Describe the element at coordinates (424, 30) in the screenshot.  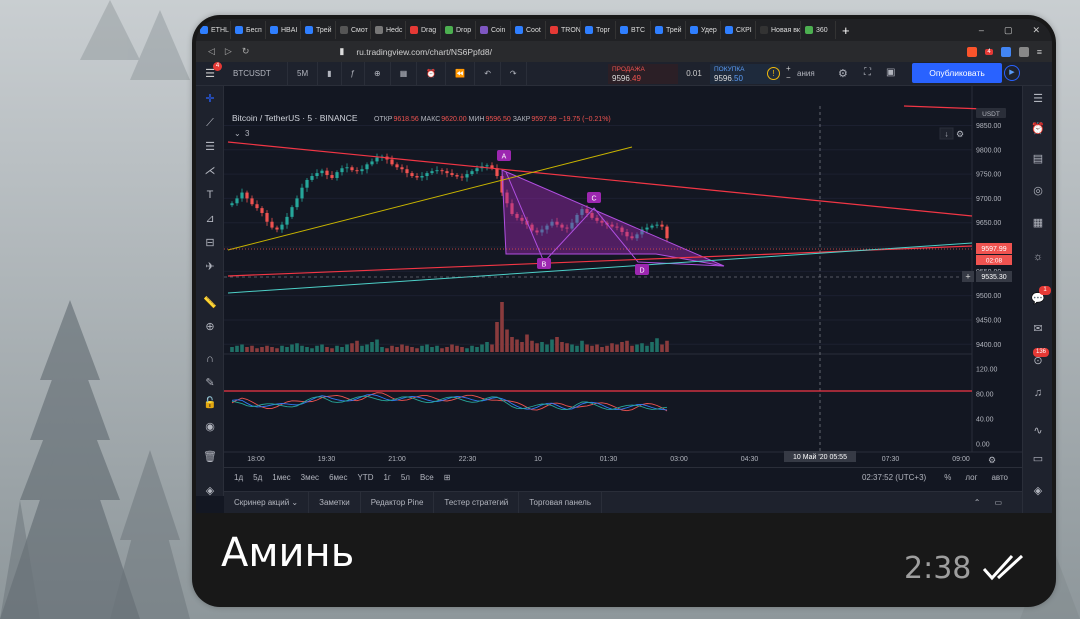
I see `browser-tab: Drag` at that location.